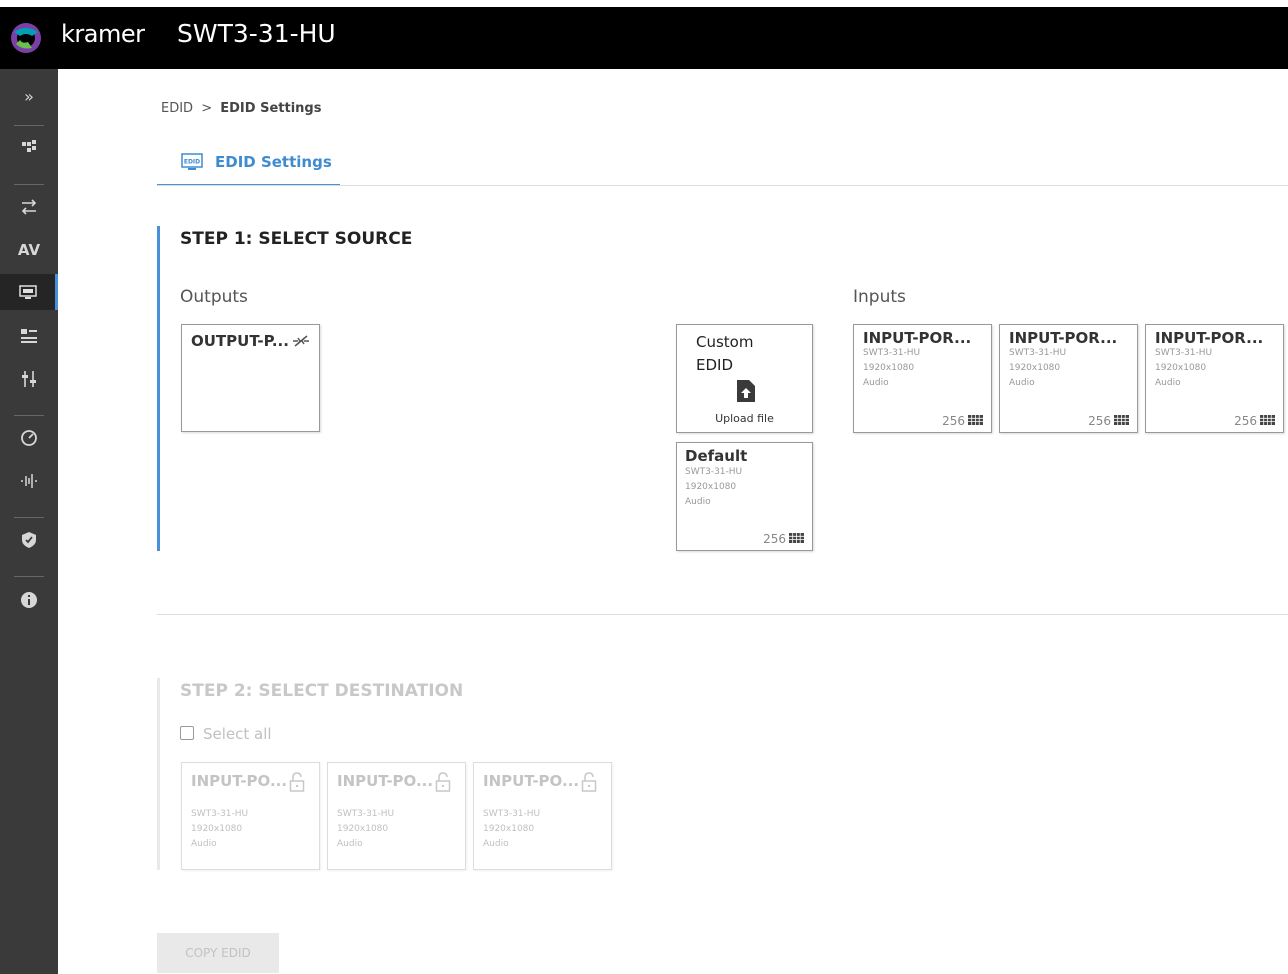 Image resolution: width=1288 pixels, height=974 pixels. What do you see at coordinates (722, 185) in the screenshot?
I see `tab-underline` at bounding box center [722, 185].